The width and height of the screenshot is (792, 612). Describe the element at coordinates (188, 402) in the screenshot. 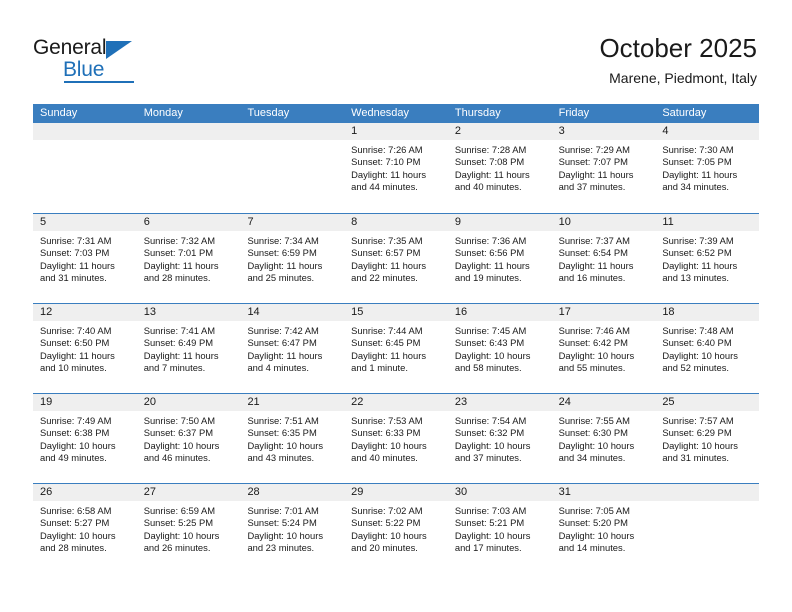

I see `day-number-band: 20` at that location.